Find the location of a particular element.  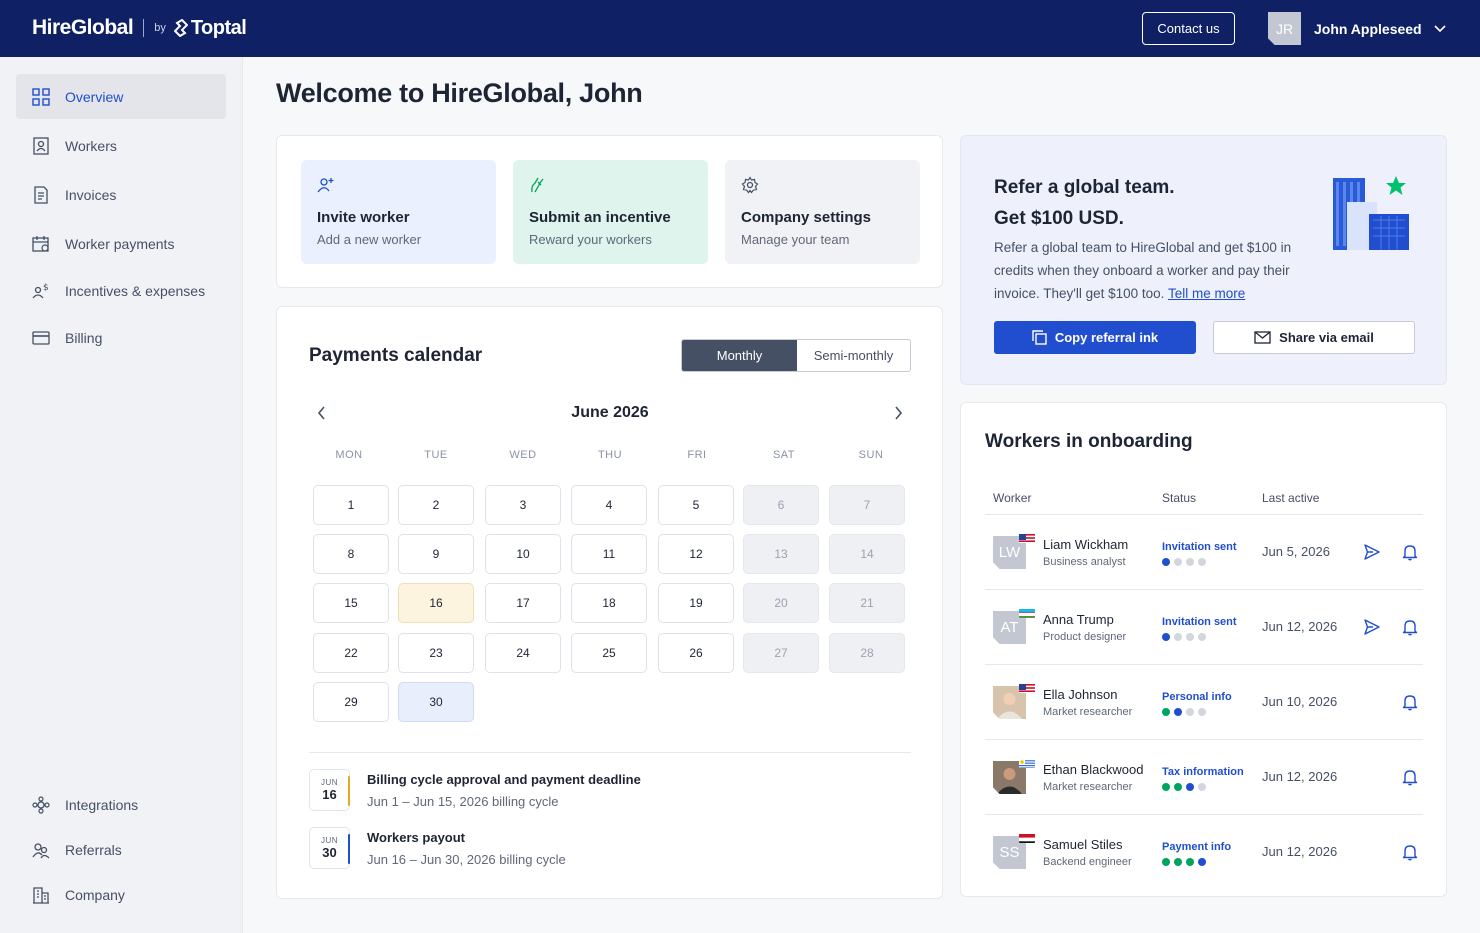

share-via-email-button: Share via email is located at coordinates (1314, 337).